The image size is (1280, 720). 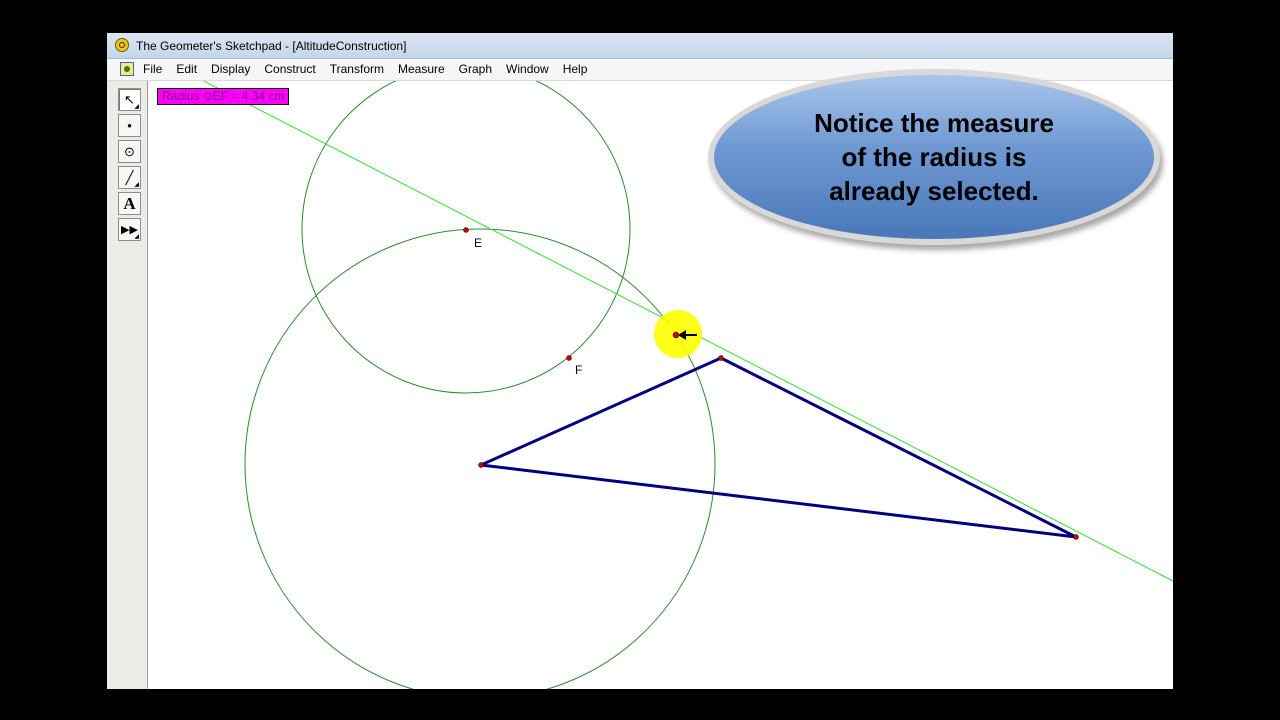 I want to click on callout-line-1: Notice the measure, so click(x=934, y=123).